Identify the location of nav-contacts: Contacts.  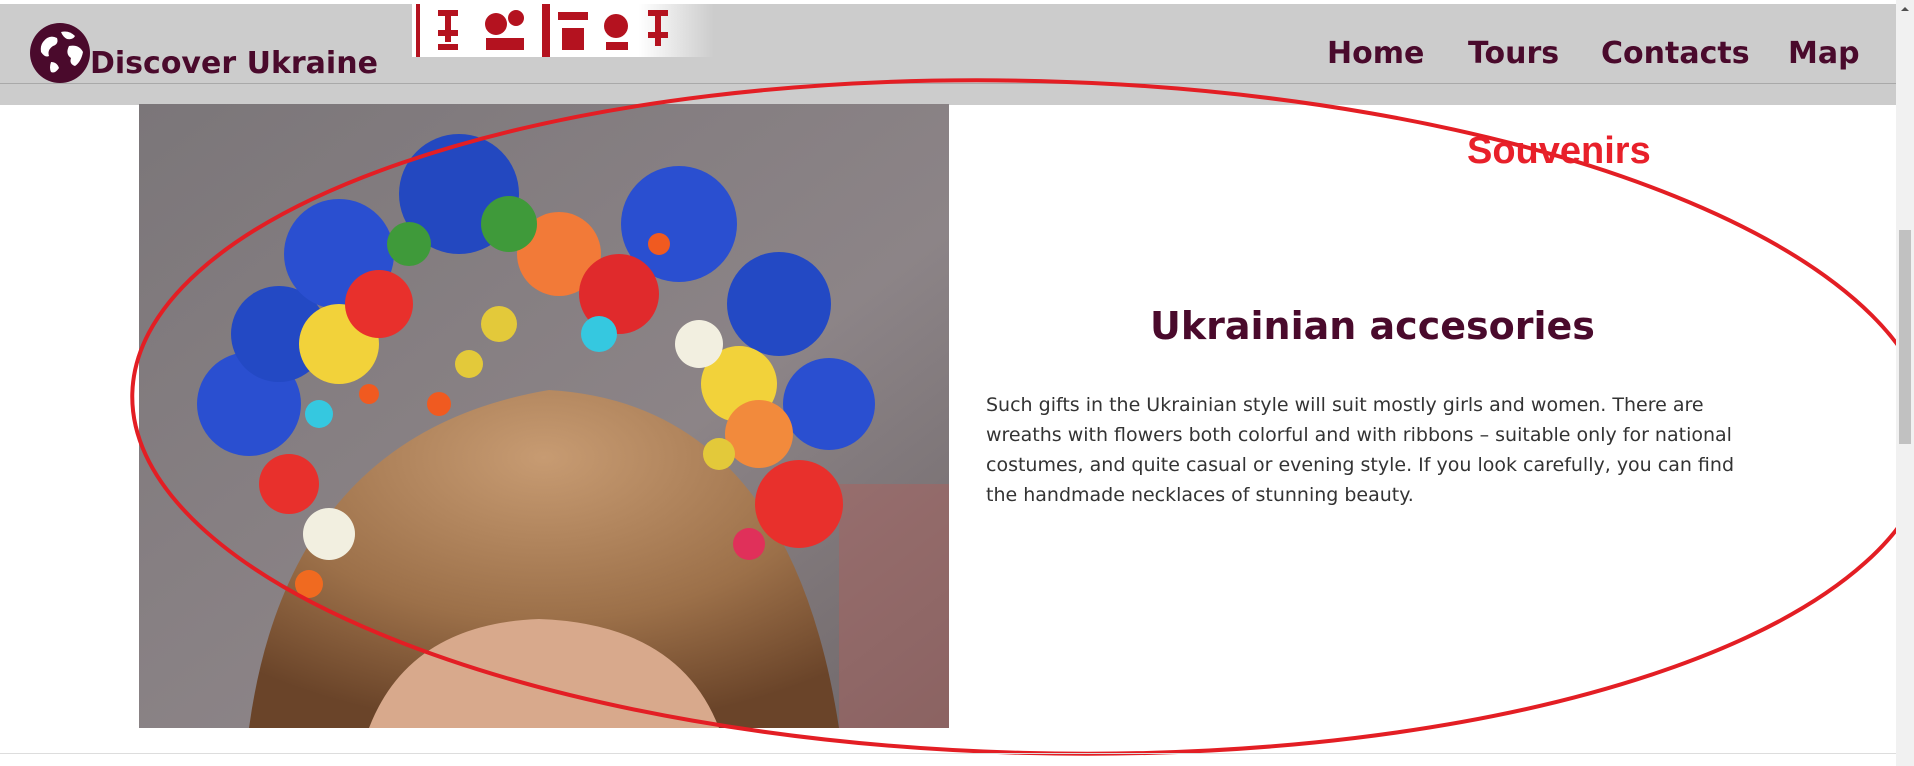
(1675, 53).